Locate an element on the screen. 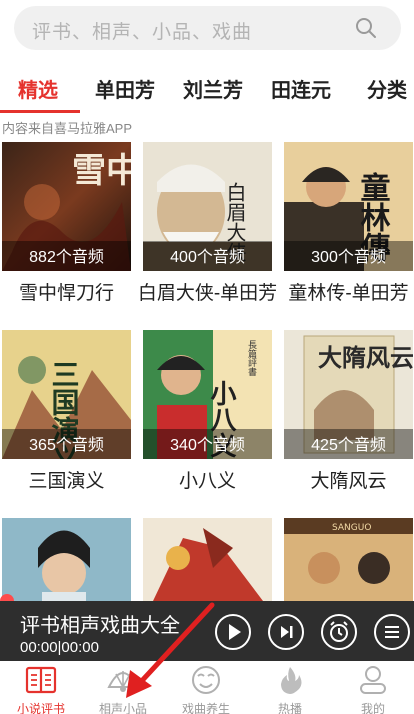 The width and height of the screenshot is (414, 714). fan-icon is located at coordinates (123, 681).